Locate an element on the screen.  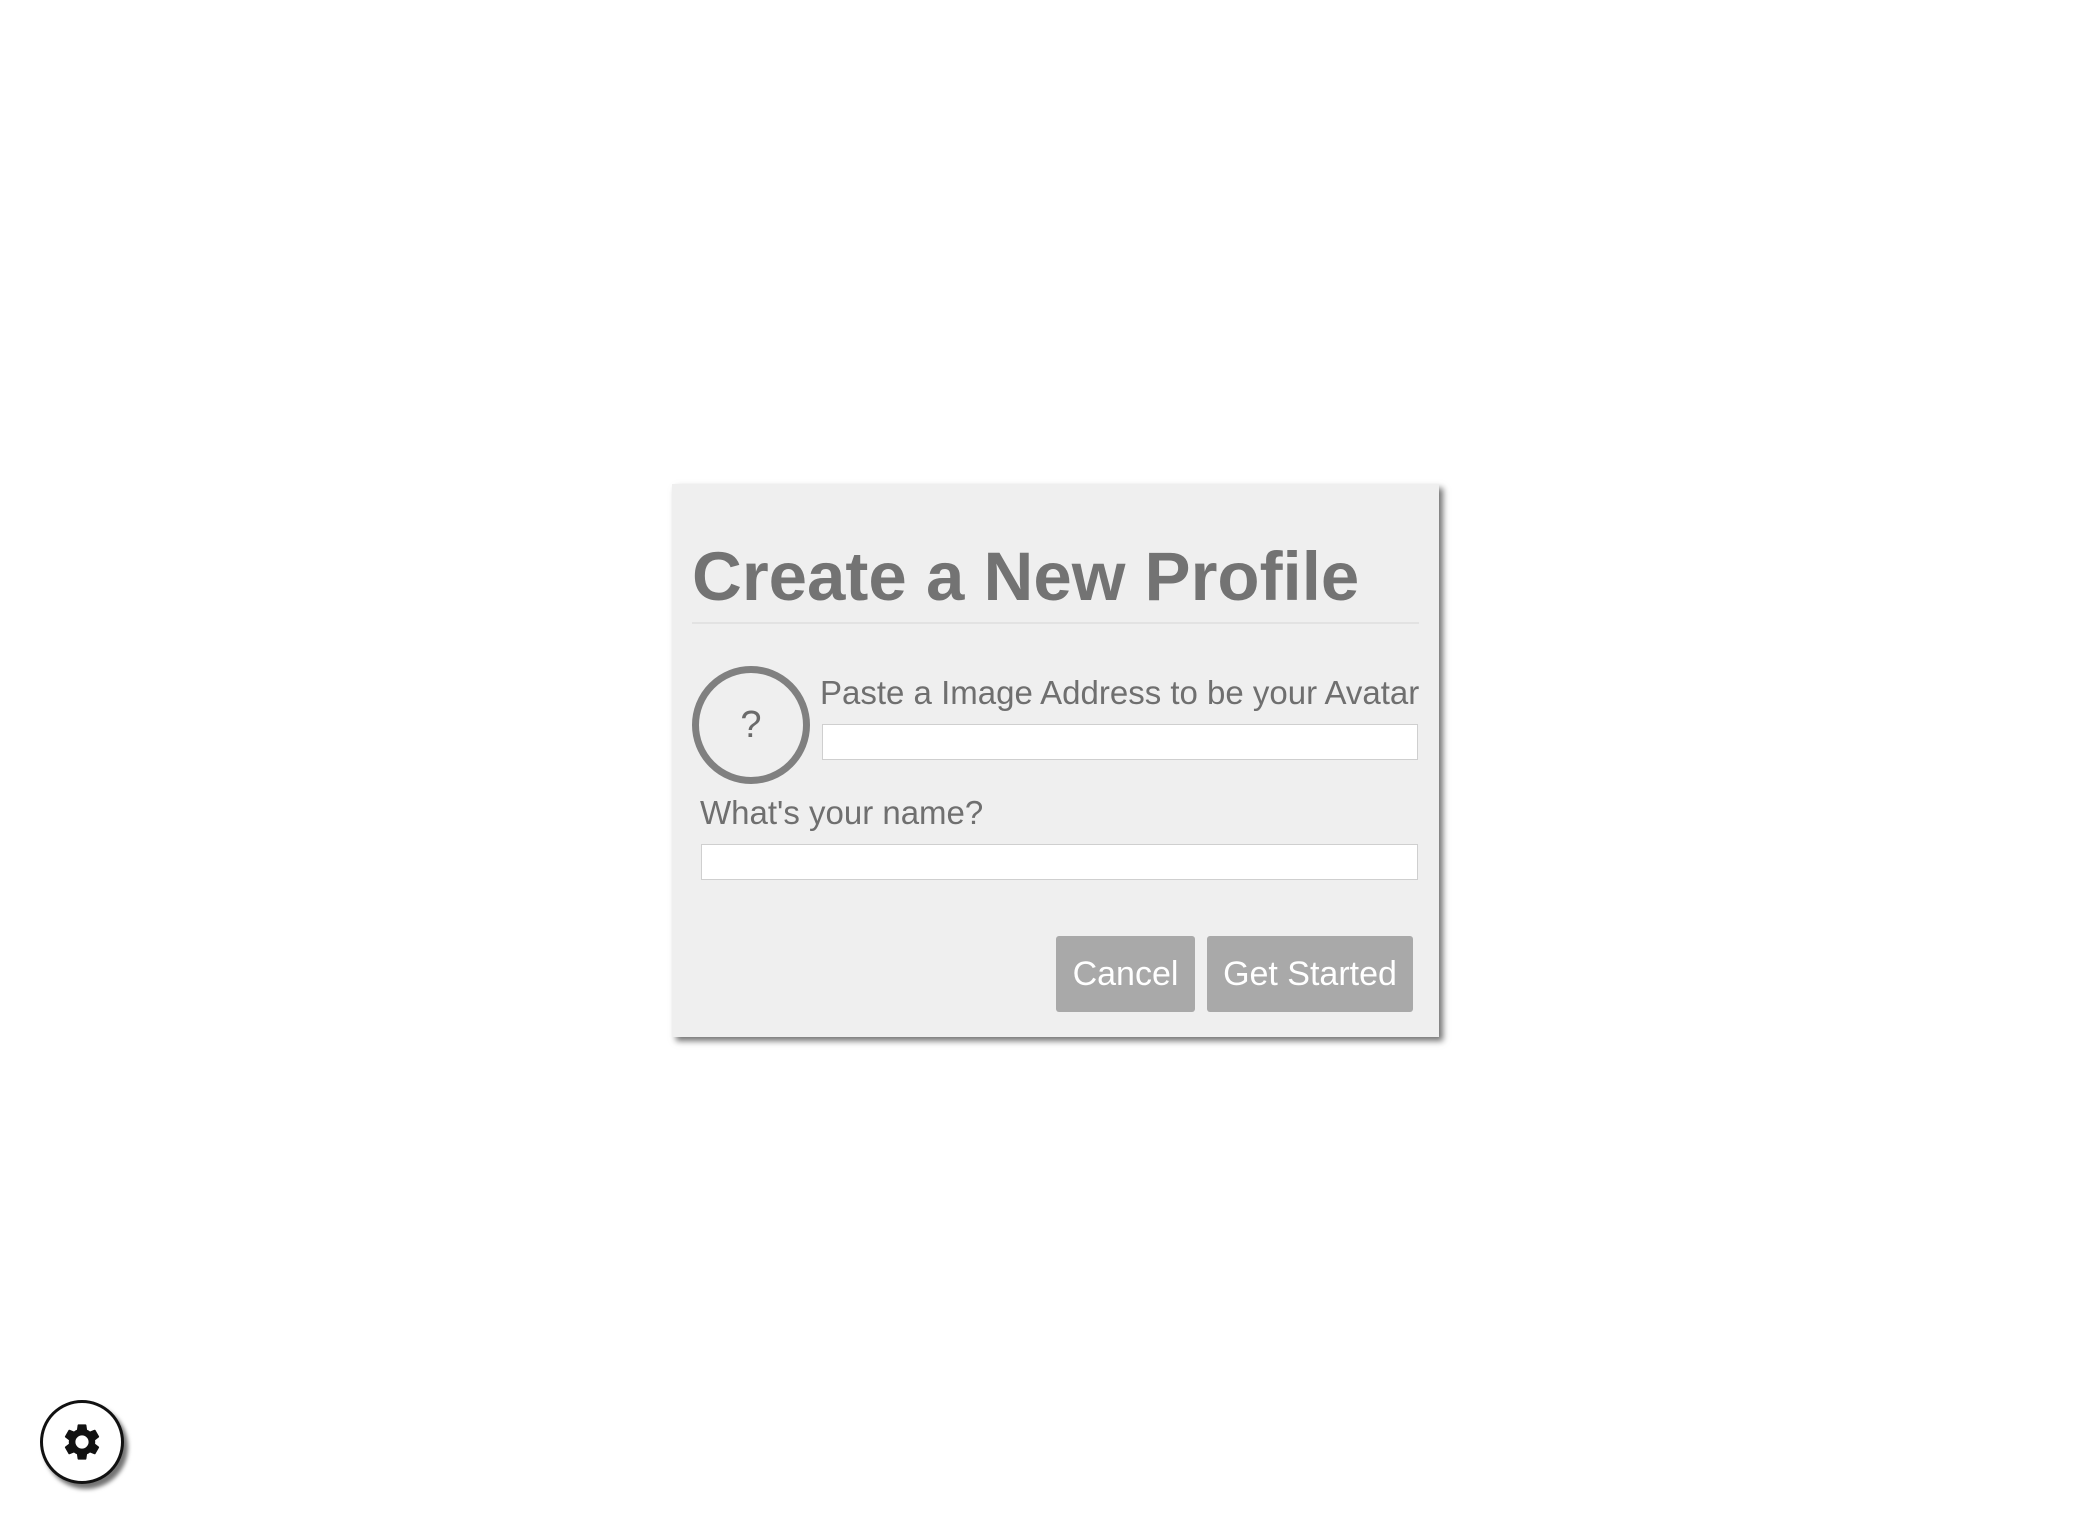
gear-icon is located at coordinates (82, 1442).